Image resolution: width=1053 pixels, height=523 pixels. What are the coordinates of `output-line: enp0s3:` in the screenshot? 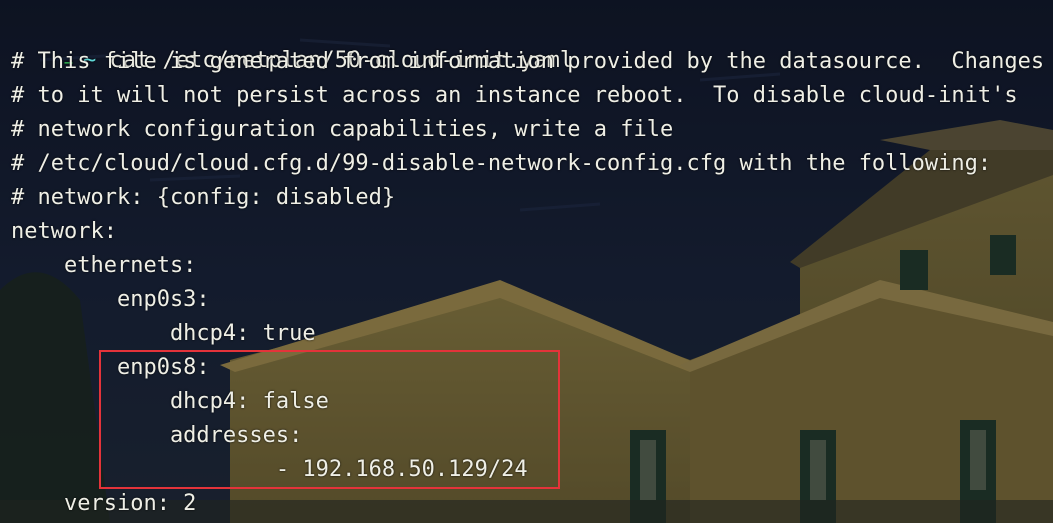 It's located at (110, 299).